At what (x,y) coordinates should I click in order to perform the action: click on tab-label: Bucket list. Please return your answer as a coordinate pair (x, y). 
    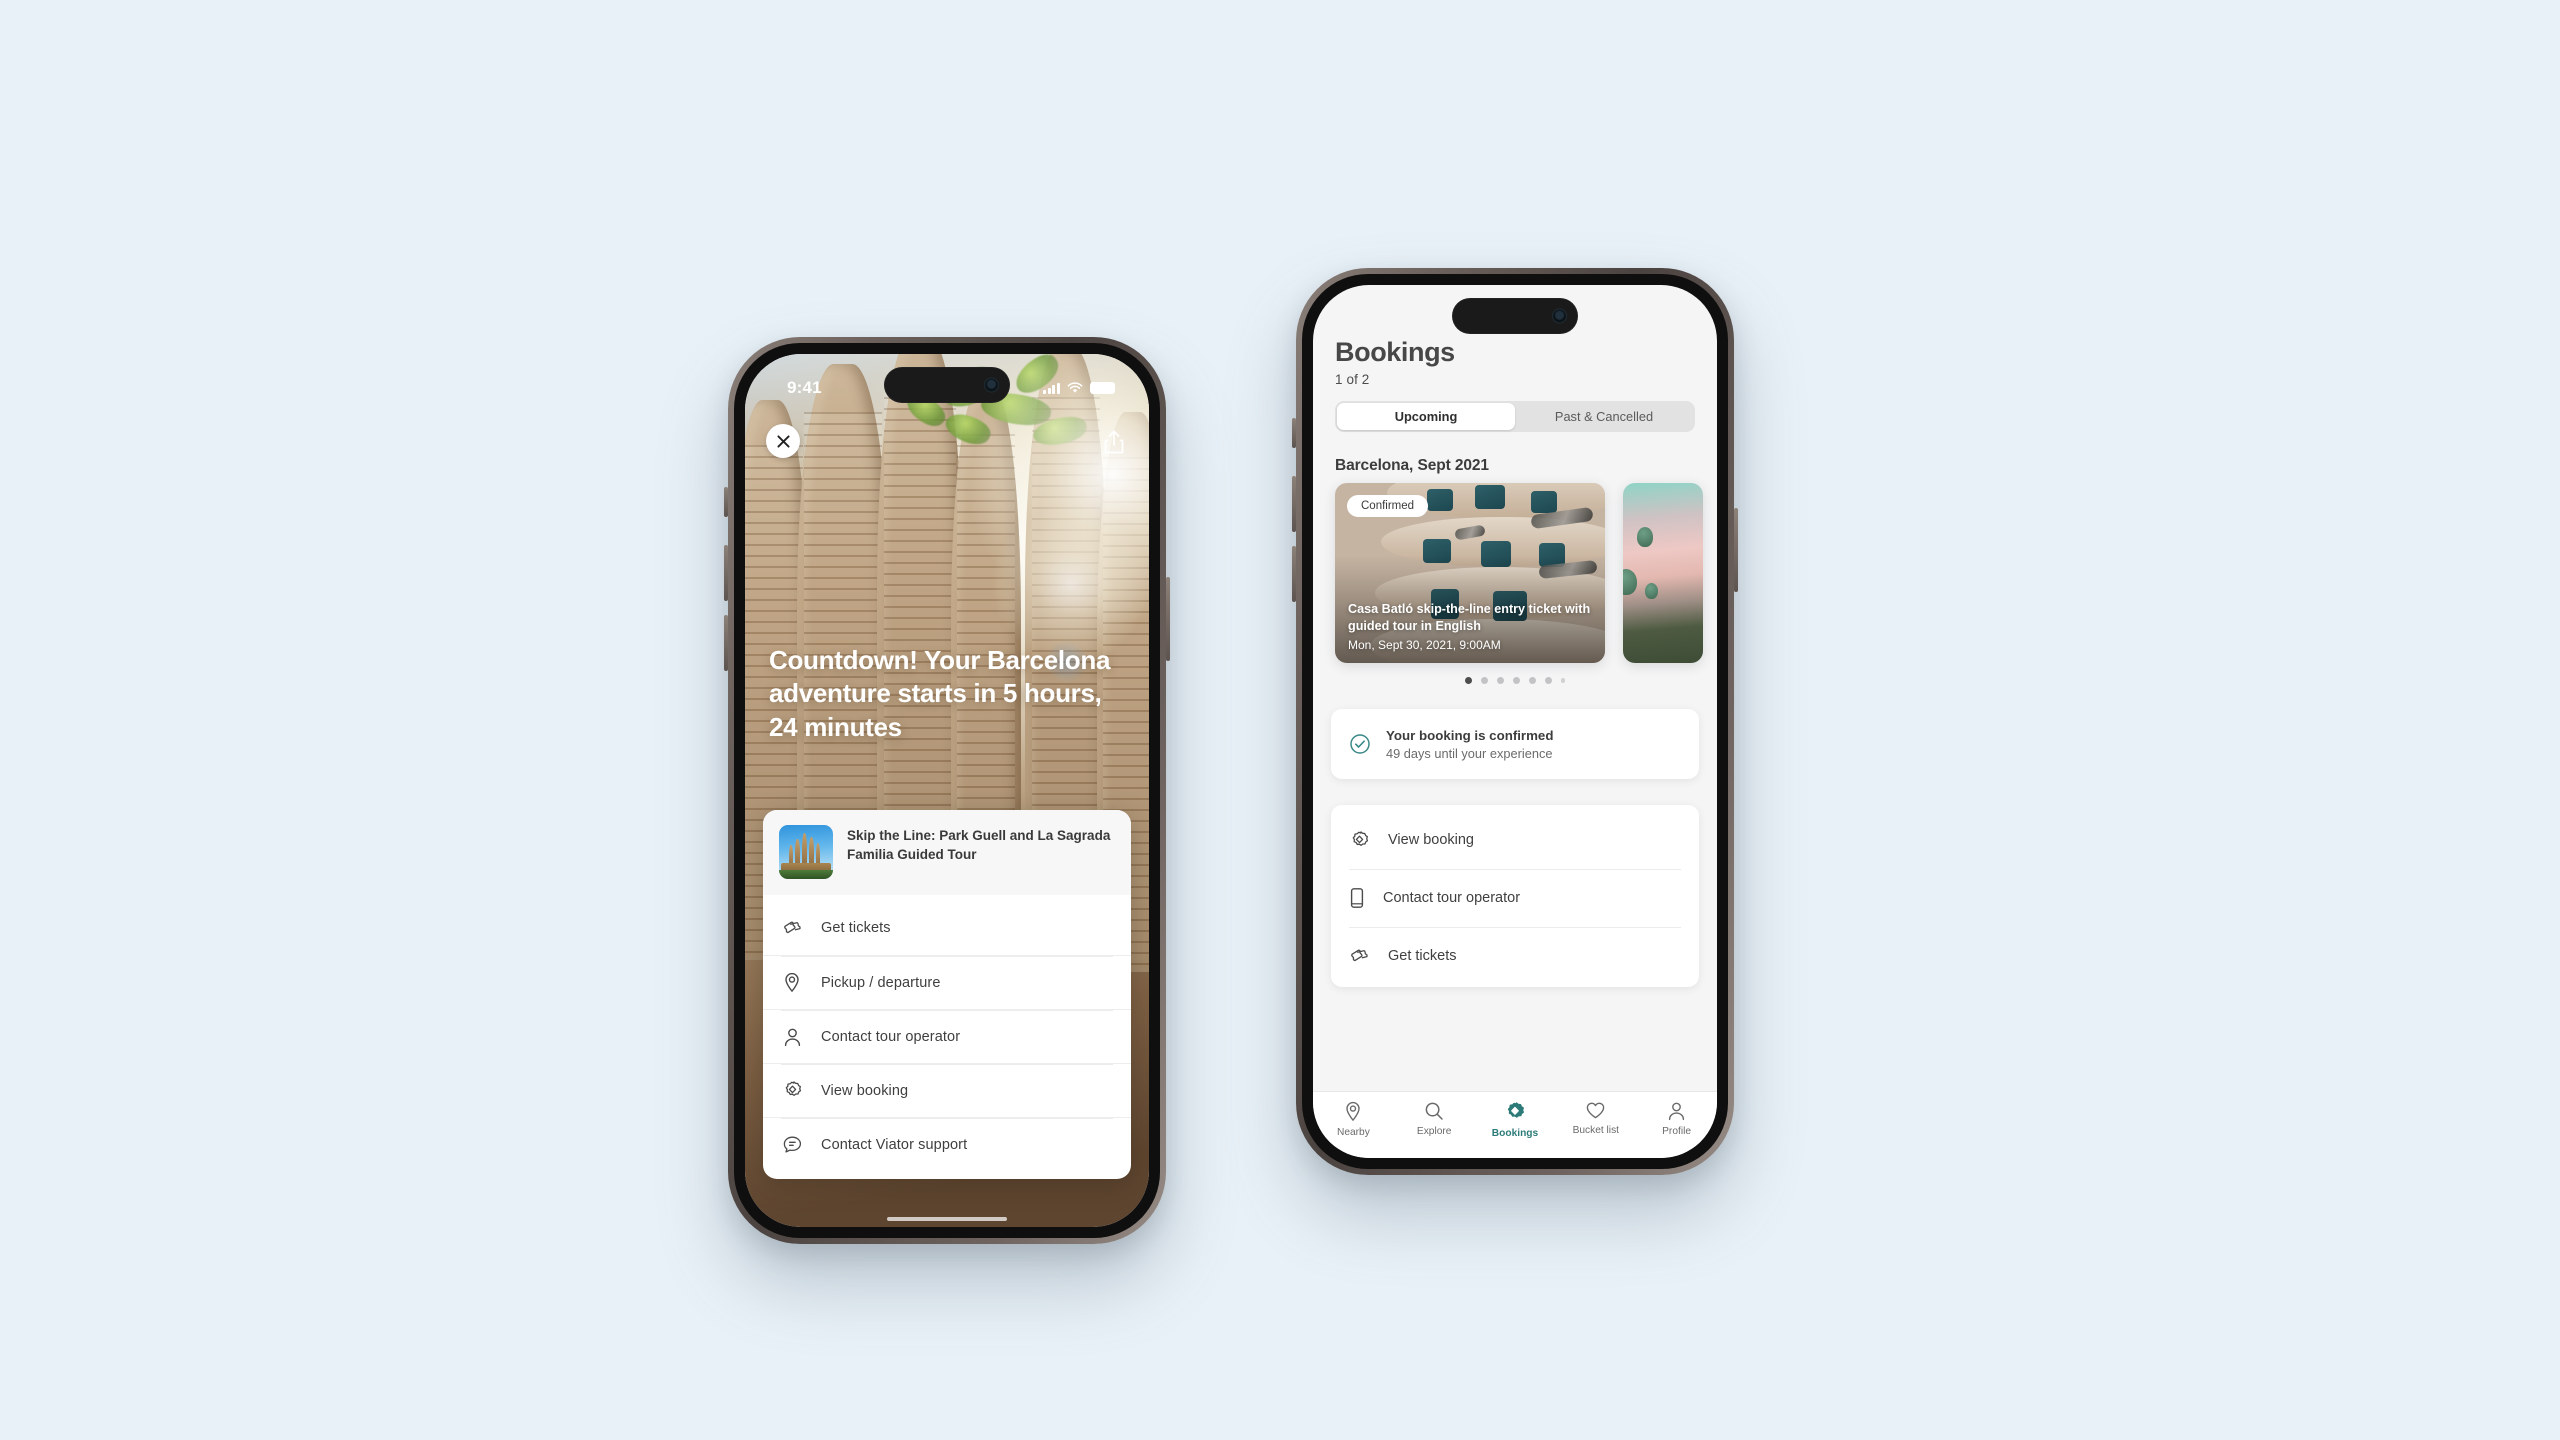
    Looking at the image, I should click on (1595, 1130).